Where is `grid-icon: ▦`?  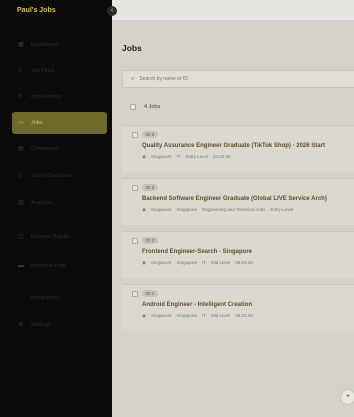
grid-icon: ▦ is located at coordinates (21, 45).